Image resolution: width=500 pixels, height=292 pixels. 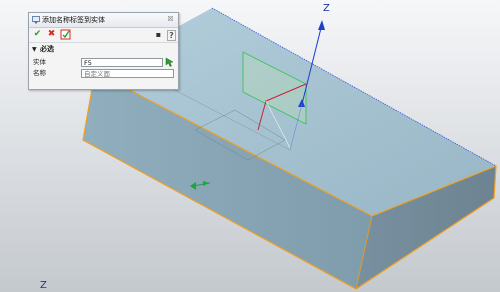 What do you see at coordinates (127, 73) in the screenshot?
I see `name-field` at bounding box center [127, 73].